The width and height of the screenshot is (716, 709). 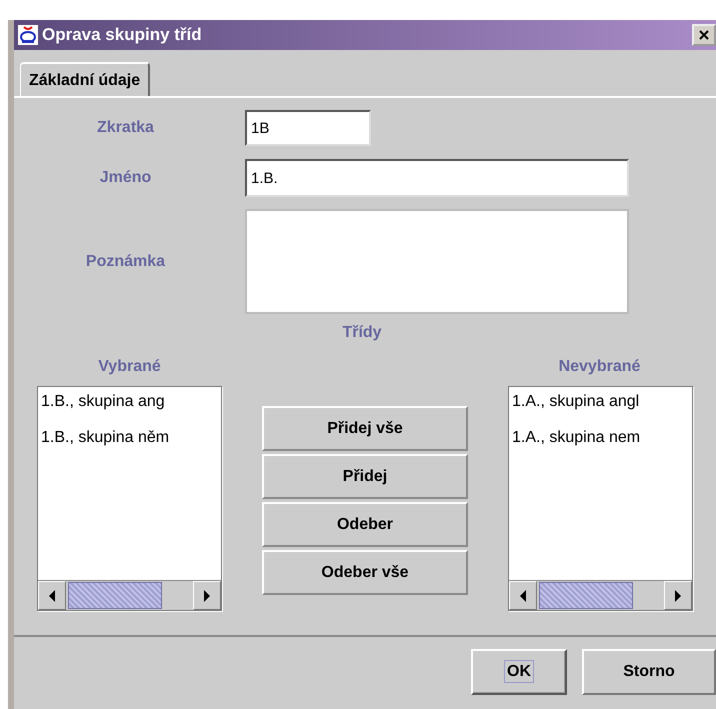 I want to click on transfer-button: Přidej, so click(x=365, y=476).